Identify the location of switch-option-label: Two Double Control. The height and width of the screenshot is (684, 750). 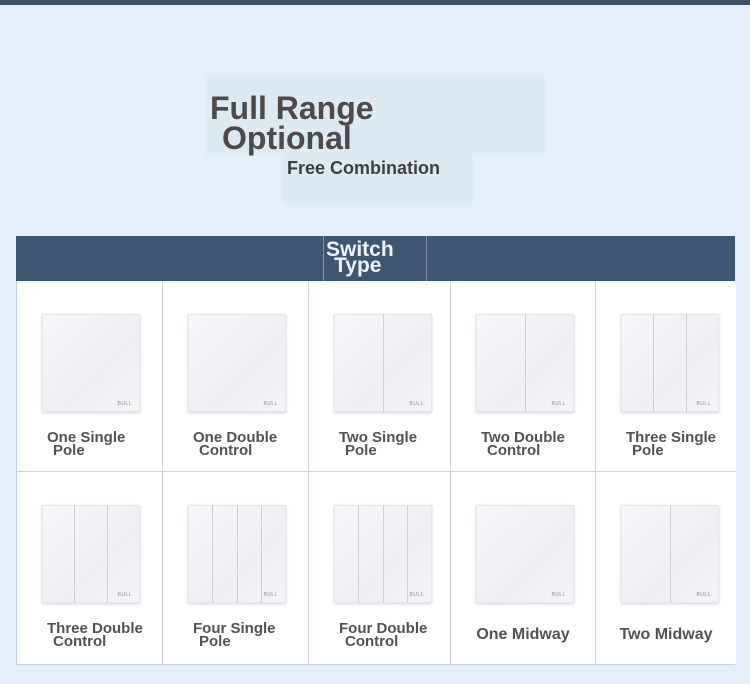
(523, 444).